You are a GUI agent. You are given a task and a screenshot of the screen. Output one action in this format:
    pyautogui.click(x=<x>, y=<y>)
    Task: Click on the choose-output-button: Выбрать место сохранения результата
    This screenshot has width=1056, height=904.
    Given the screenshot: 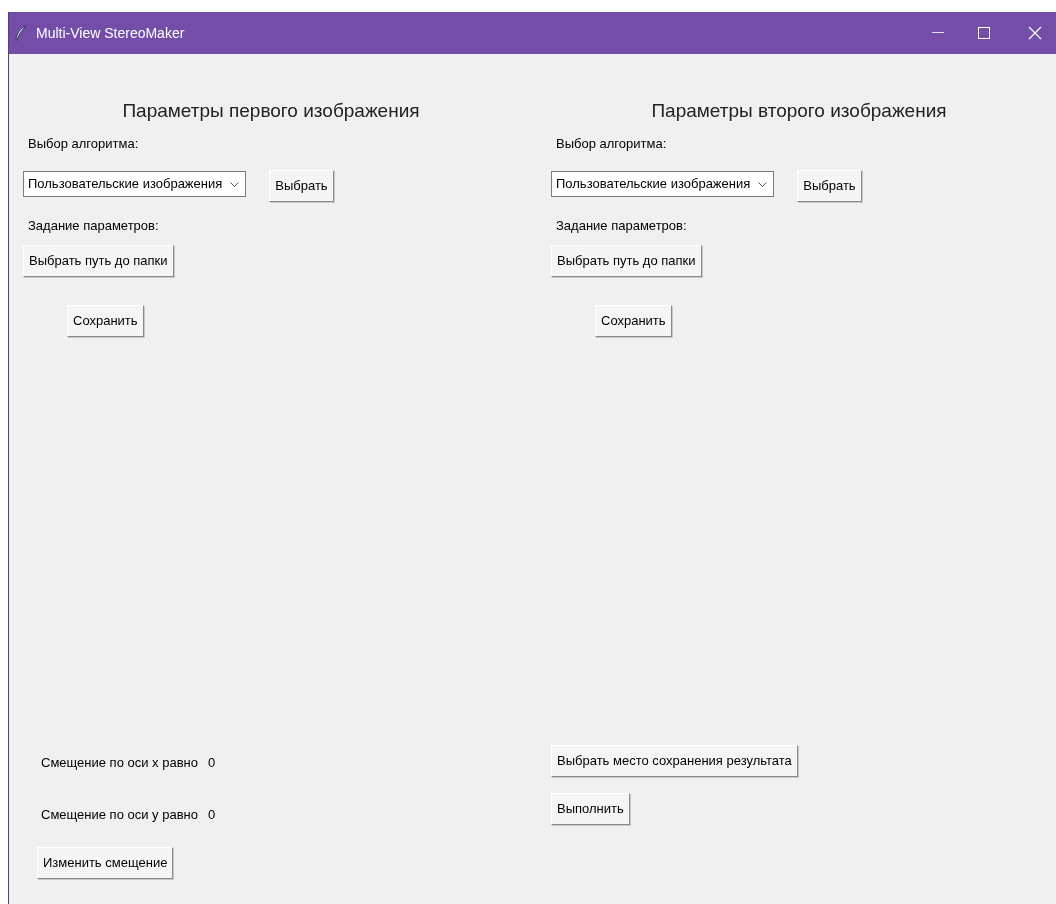 What is the action you would take?
    pyautogui.click(x=674, y=761)
    